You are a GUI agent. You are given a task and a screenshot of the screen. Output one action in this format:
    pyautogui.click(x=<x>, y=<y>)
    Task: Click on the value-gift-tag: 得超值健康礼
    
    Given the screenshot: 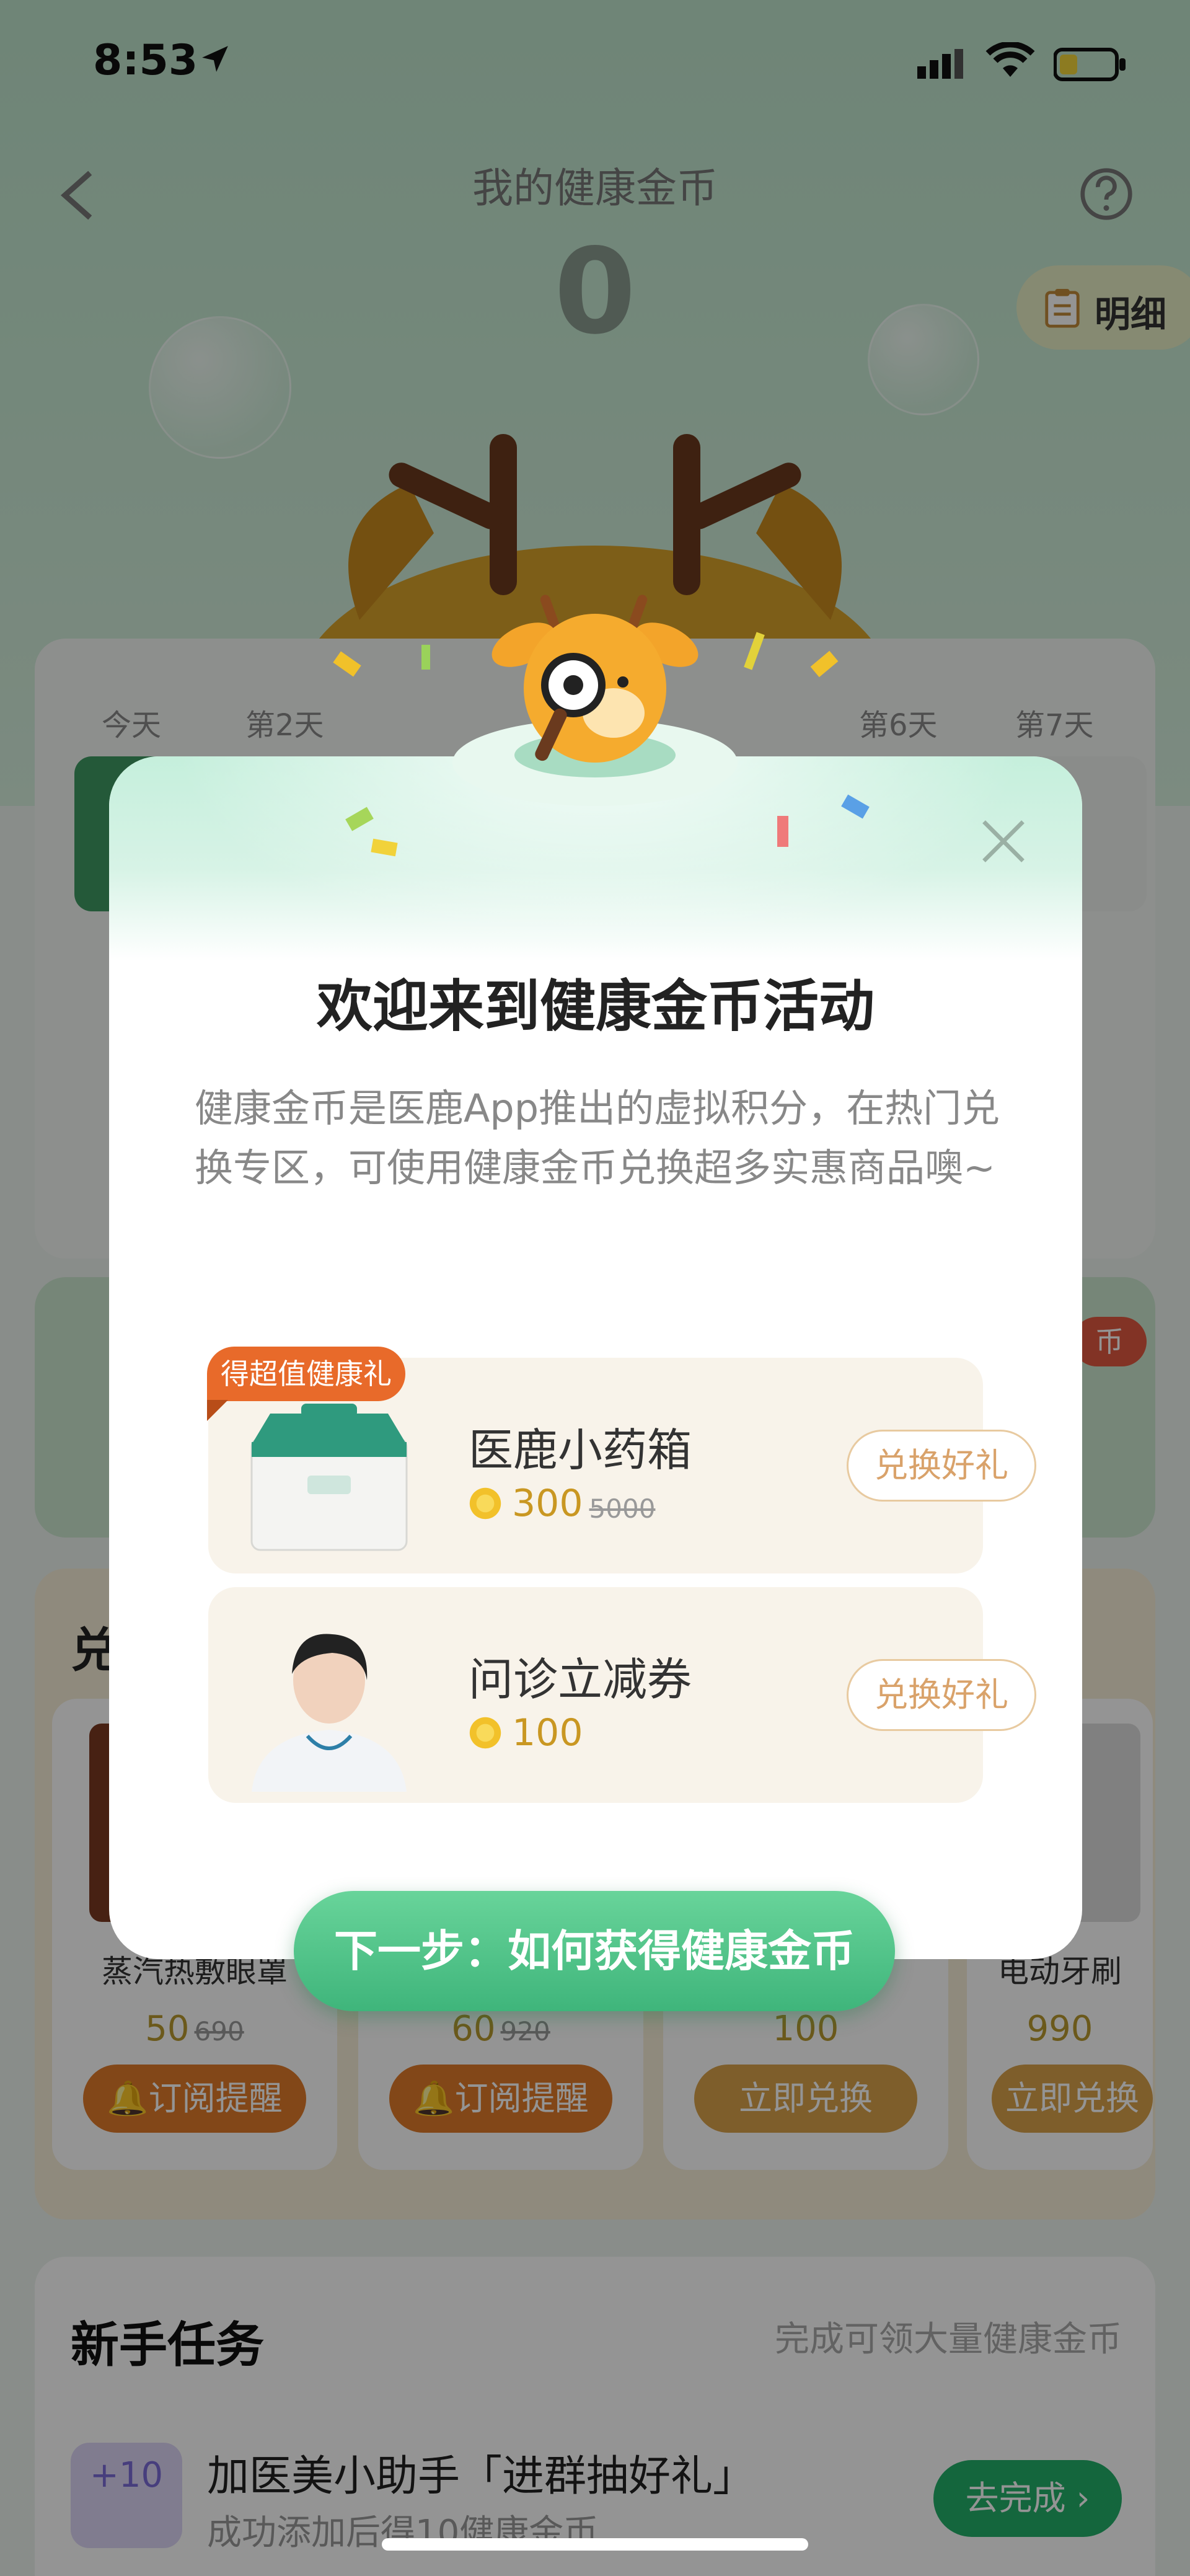 What is the action you would take?
    pyautogui.click(x=306, y=1374)
    